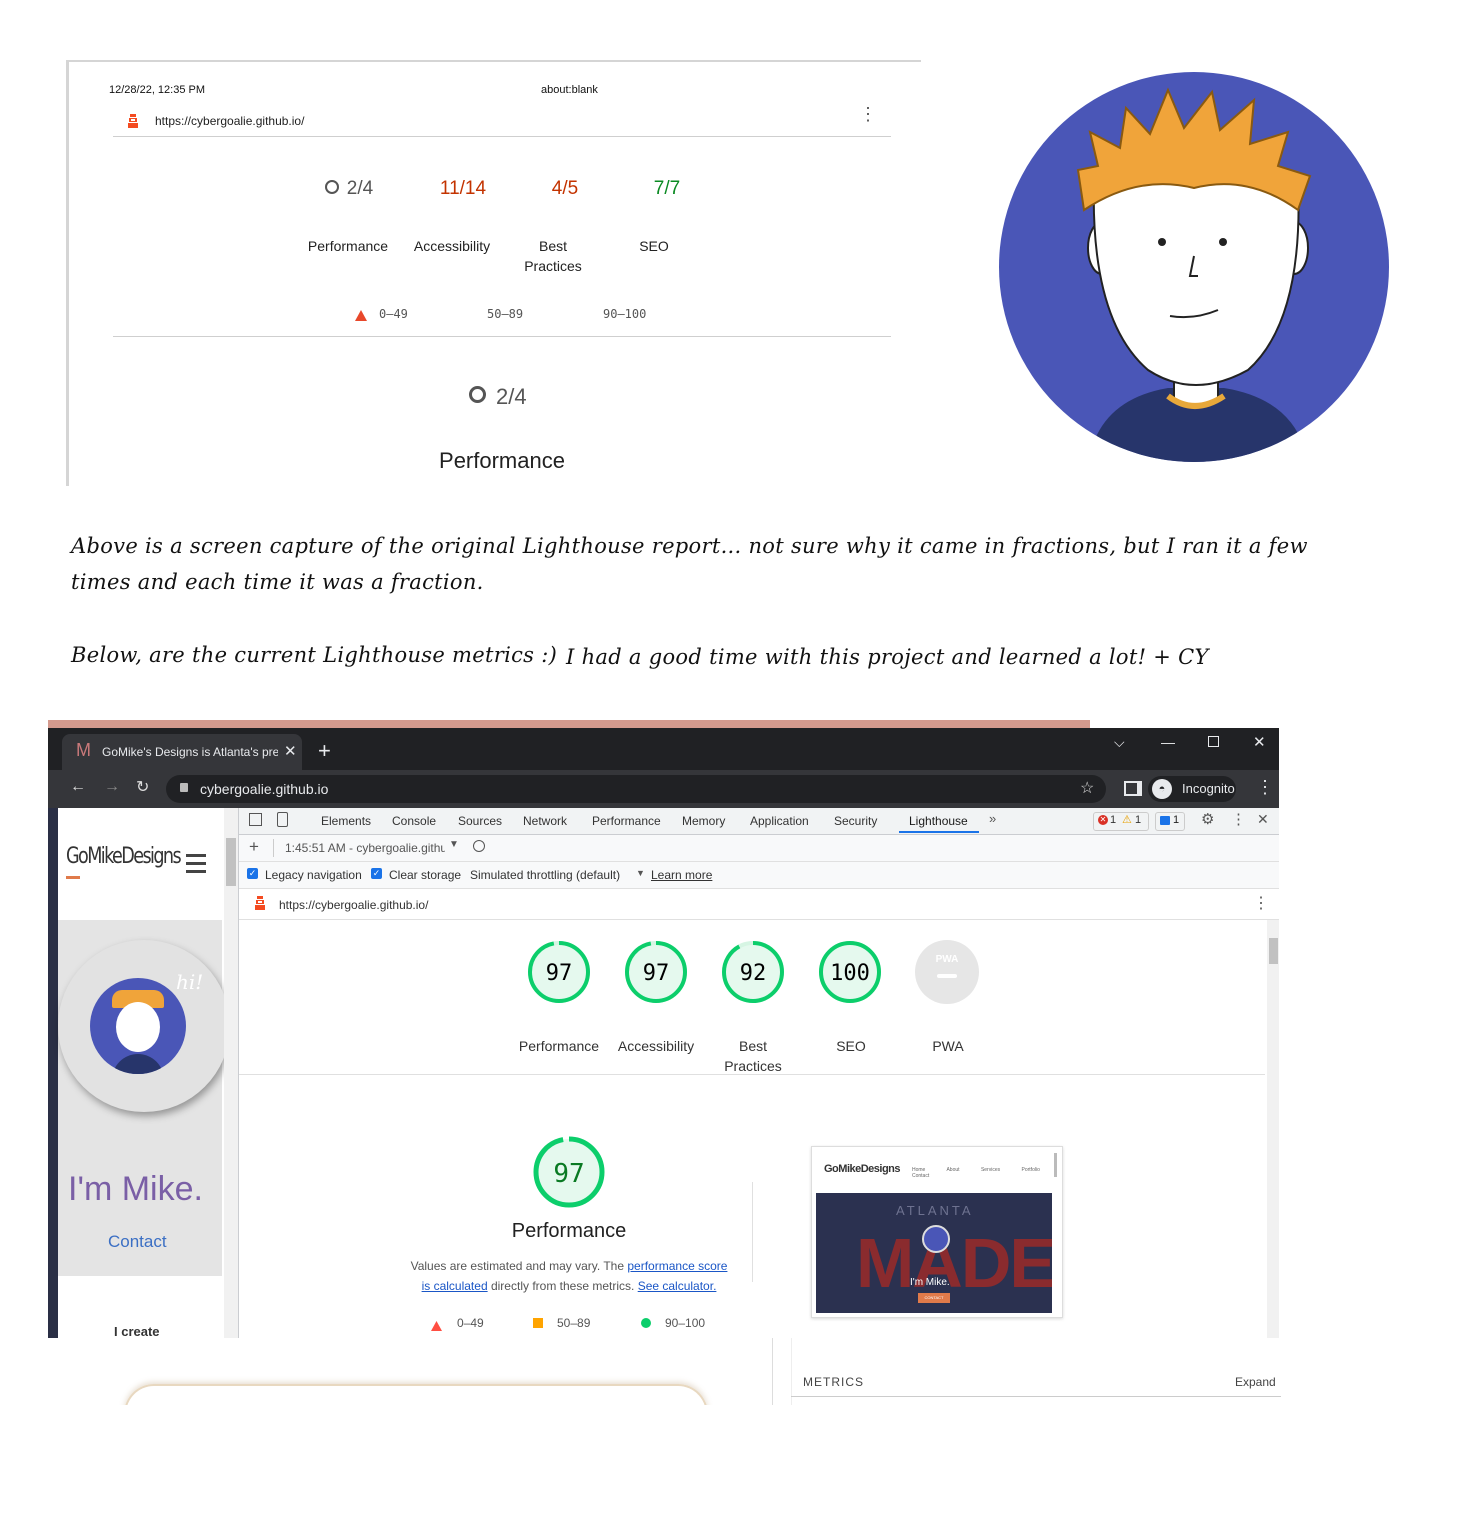 The height and width of the screenshot is (1536, 1480). Describe the element at coordinates (1168, 742) in the screenshot. I see `minimize-icon: —` at that location.